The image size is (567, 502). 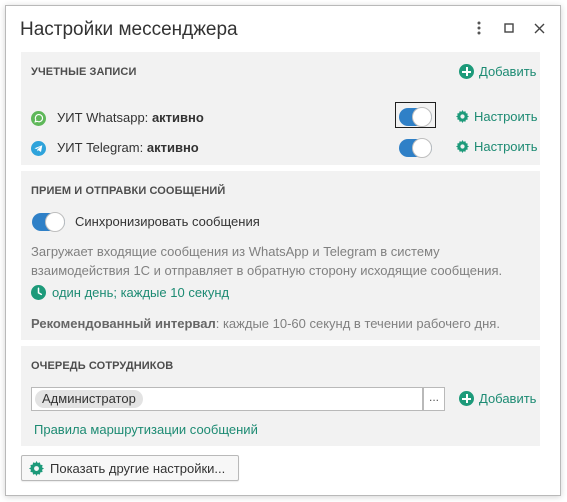 What do you see at coordinates (479, 28) in the screenshot?
I see `more-menu-icon` at bounding box center [479, 28].